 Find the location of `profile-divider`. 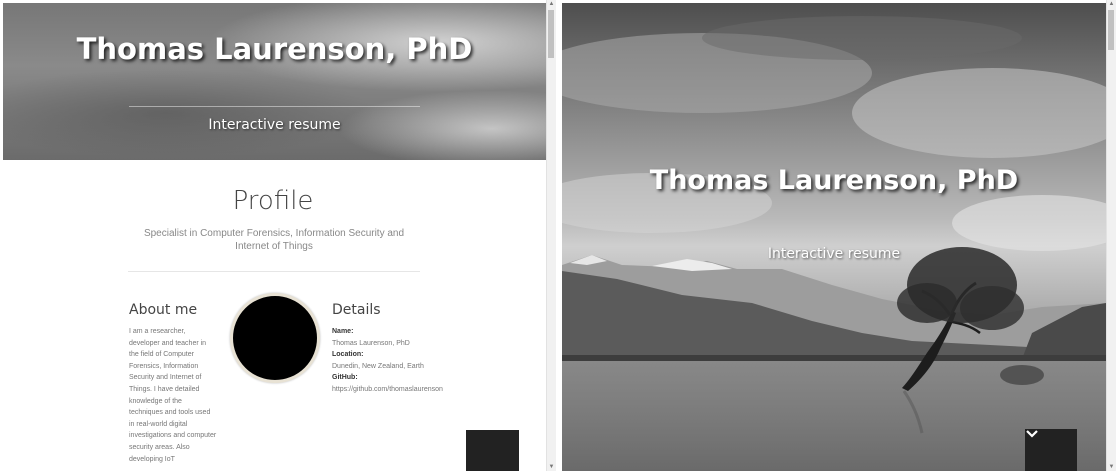

profile-divider is located at coordinates (274, 271).